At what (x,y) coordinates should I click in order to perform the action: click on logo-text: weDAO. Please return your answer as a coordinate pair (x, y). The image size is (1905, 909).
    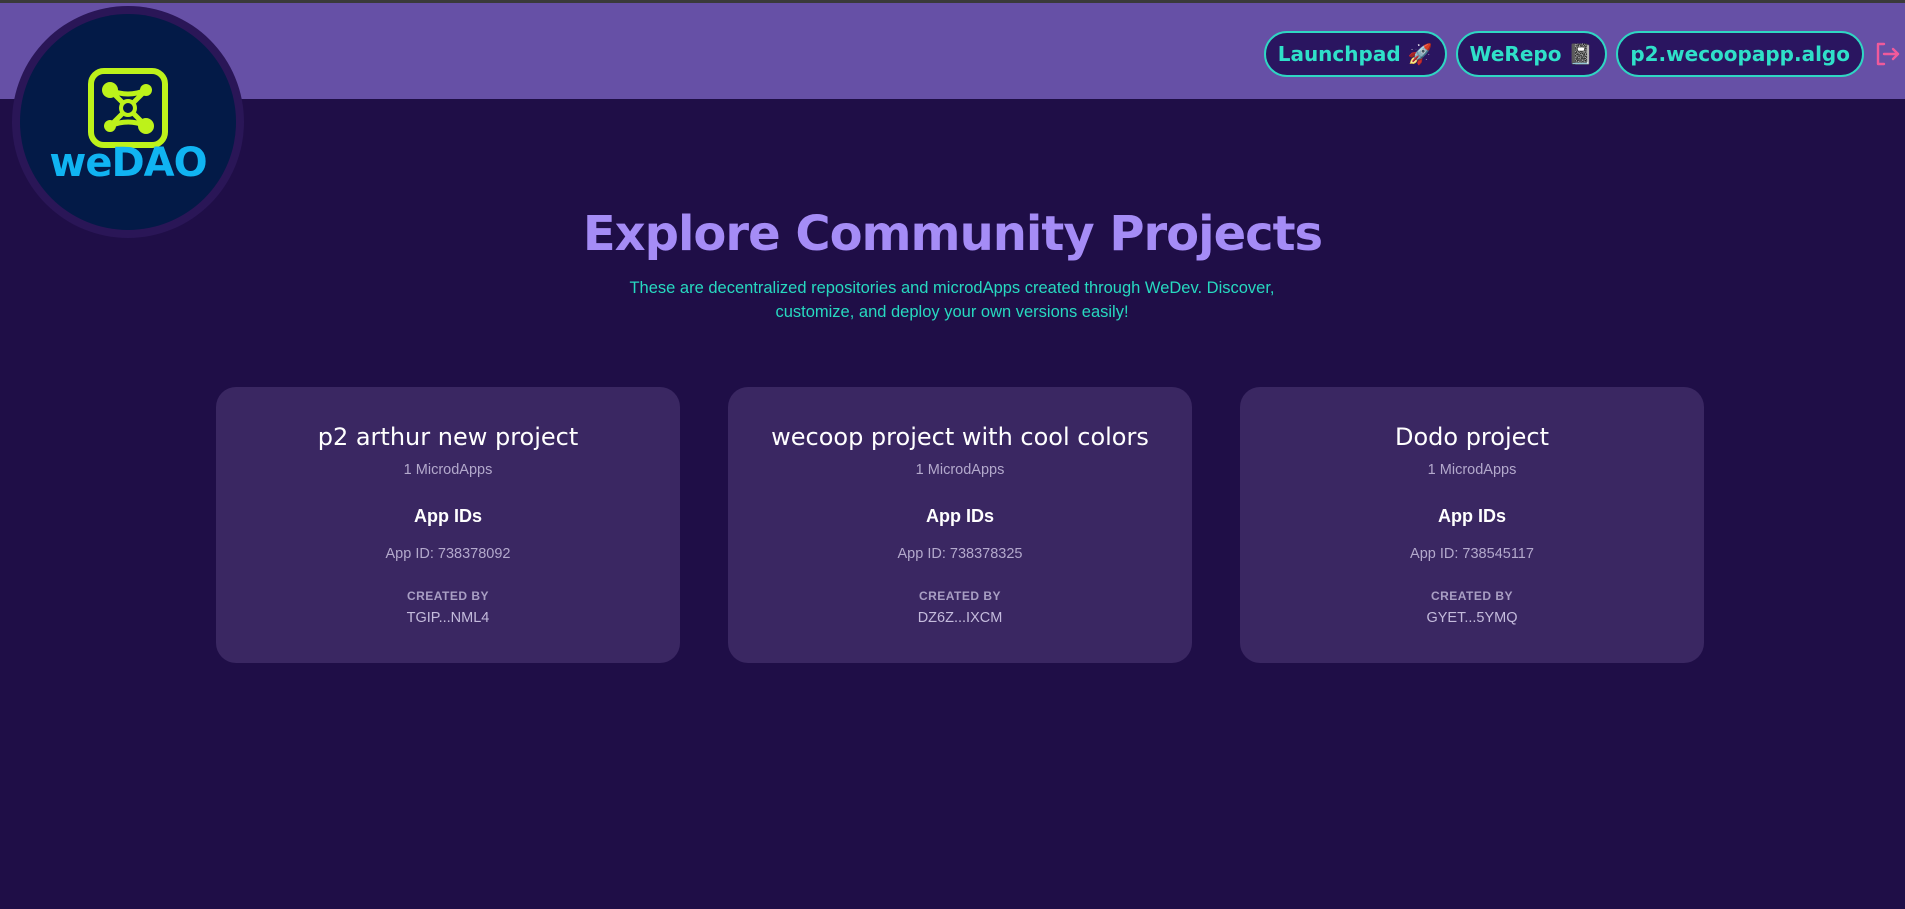
    Looking at the image, I should click on (128, 163).